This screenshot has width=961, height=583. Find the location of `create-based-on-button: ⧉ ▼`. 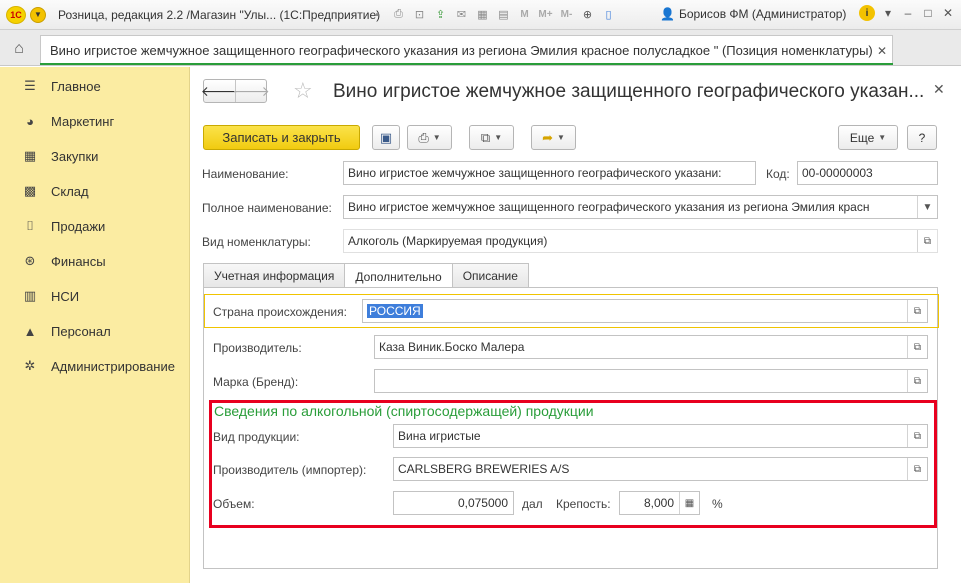

create-based-on-button: ⧉ ▼ is located at coordinates (491, 137).